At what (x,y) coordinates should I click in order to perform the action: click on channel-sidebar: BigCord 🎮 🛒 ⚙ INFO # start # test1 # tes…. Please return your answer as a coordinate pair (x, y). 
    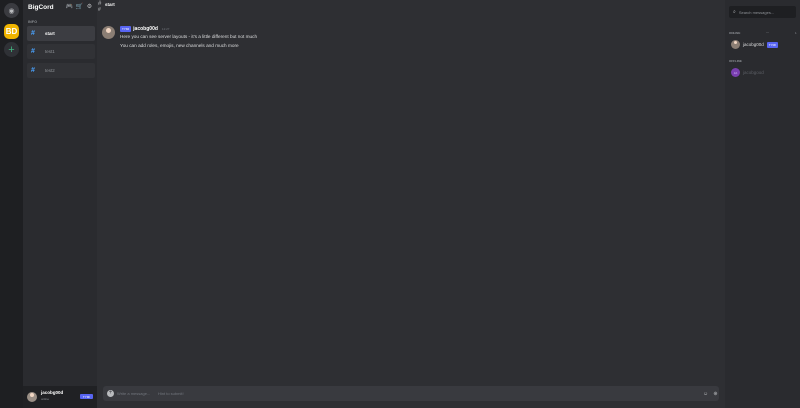
    Looking at the image, I should click on (60, 204).